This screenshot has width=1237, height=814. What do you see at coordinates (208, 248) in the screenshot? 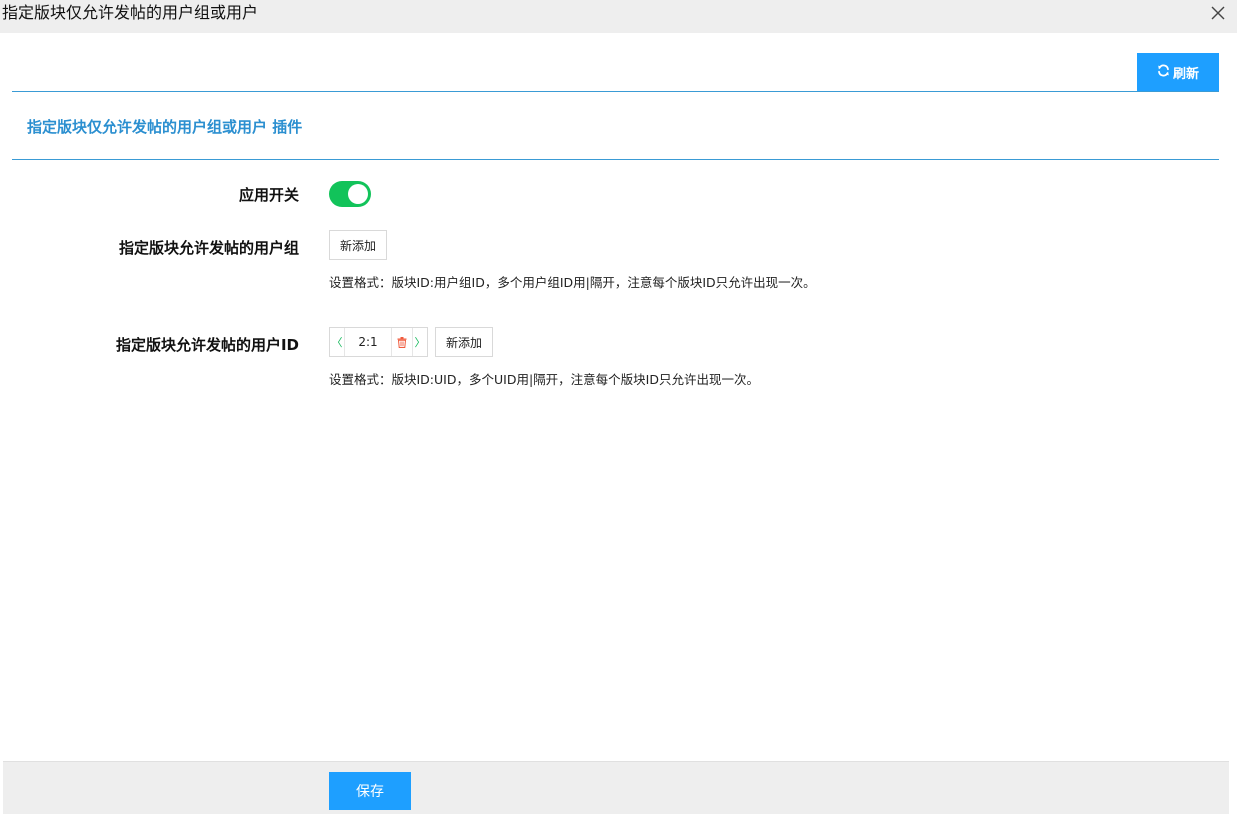
I see `group-field-label: 指定版块允许发帖的用户组` at bounding box center [208, 248].